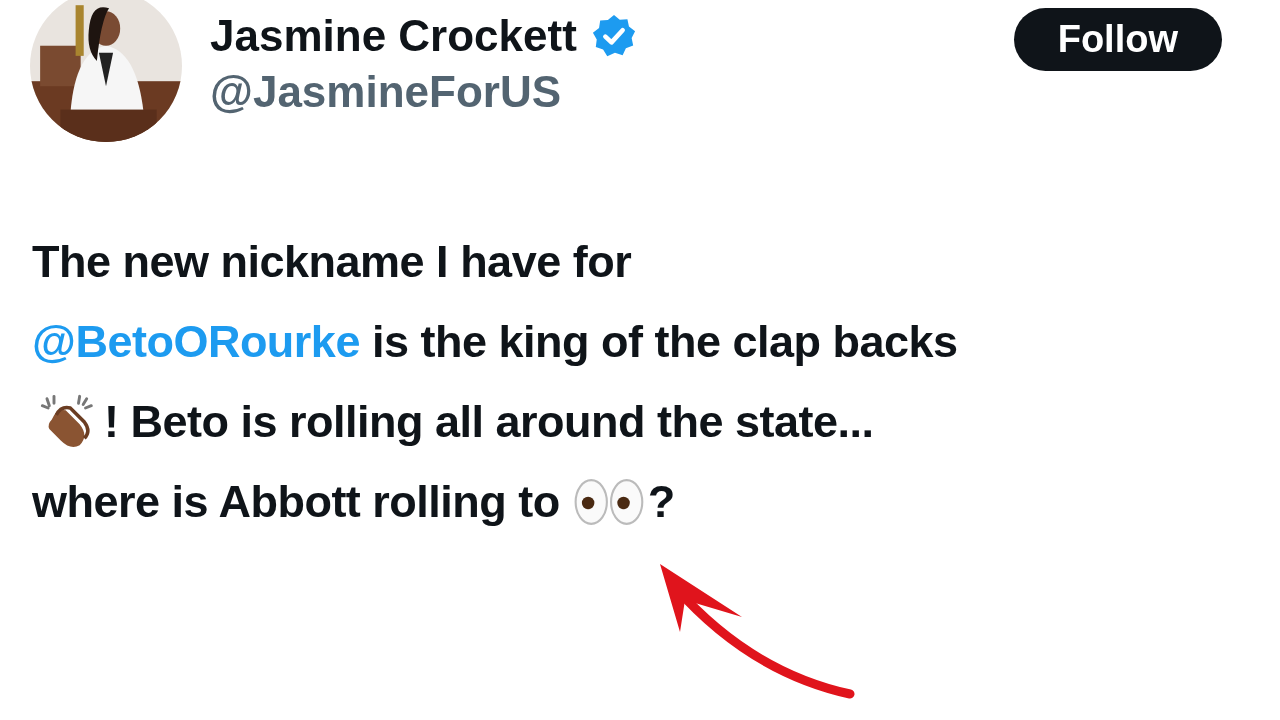 This screenshot has width=1280, height=720. Describe the element at coordinates (1117, 39) in the screenshot. I see `follow-button: Follow` at that location.